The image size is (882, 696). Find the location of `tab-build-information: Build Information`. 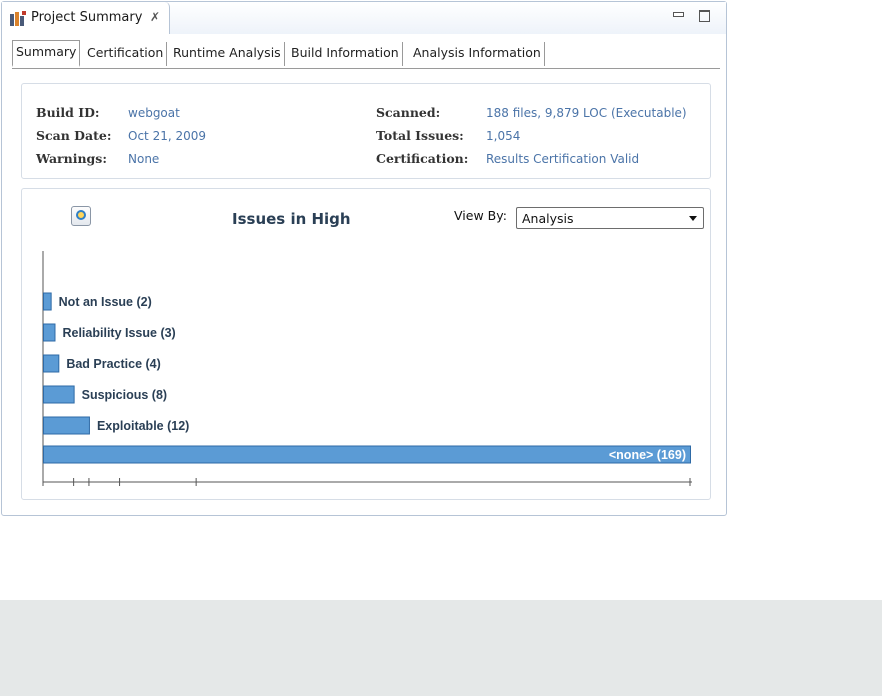

tab-build-information: Build Information is located at coordinates (345, 54).